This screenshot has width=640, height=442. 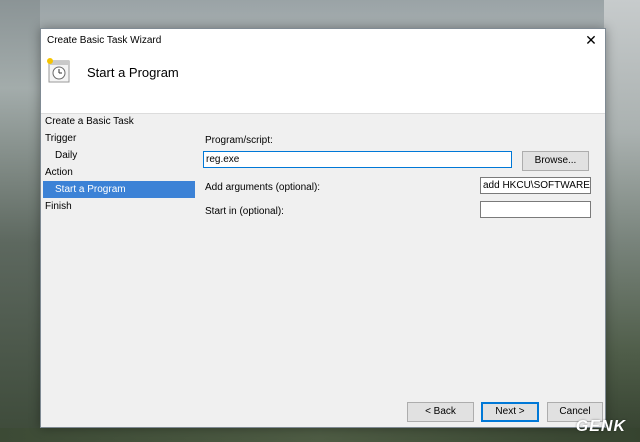 What do you see at coordinates (119, 189) in the screenshot?
I see `step-start-a-program: Start a Program` at bounding box center [119, 189].